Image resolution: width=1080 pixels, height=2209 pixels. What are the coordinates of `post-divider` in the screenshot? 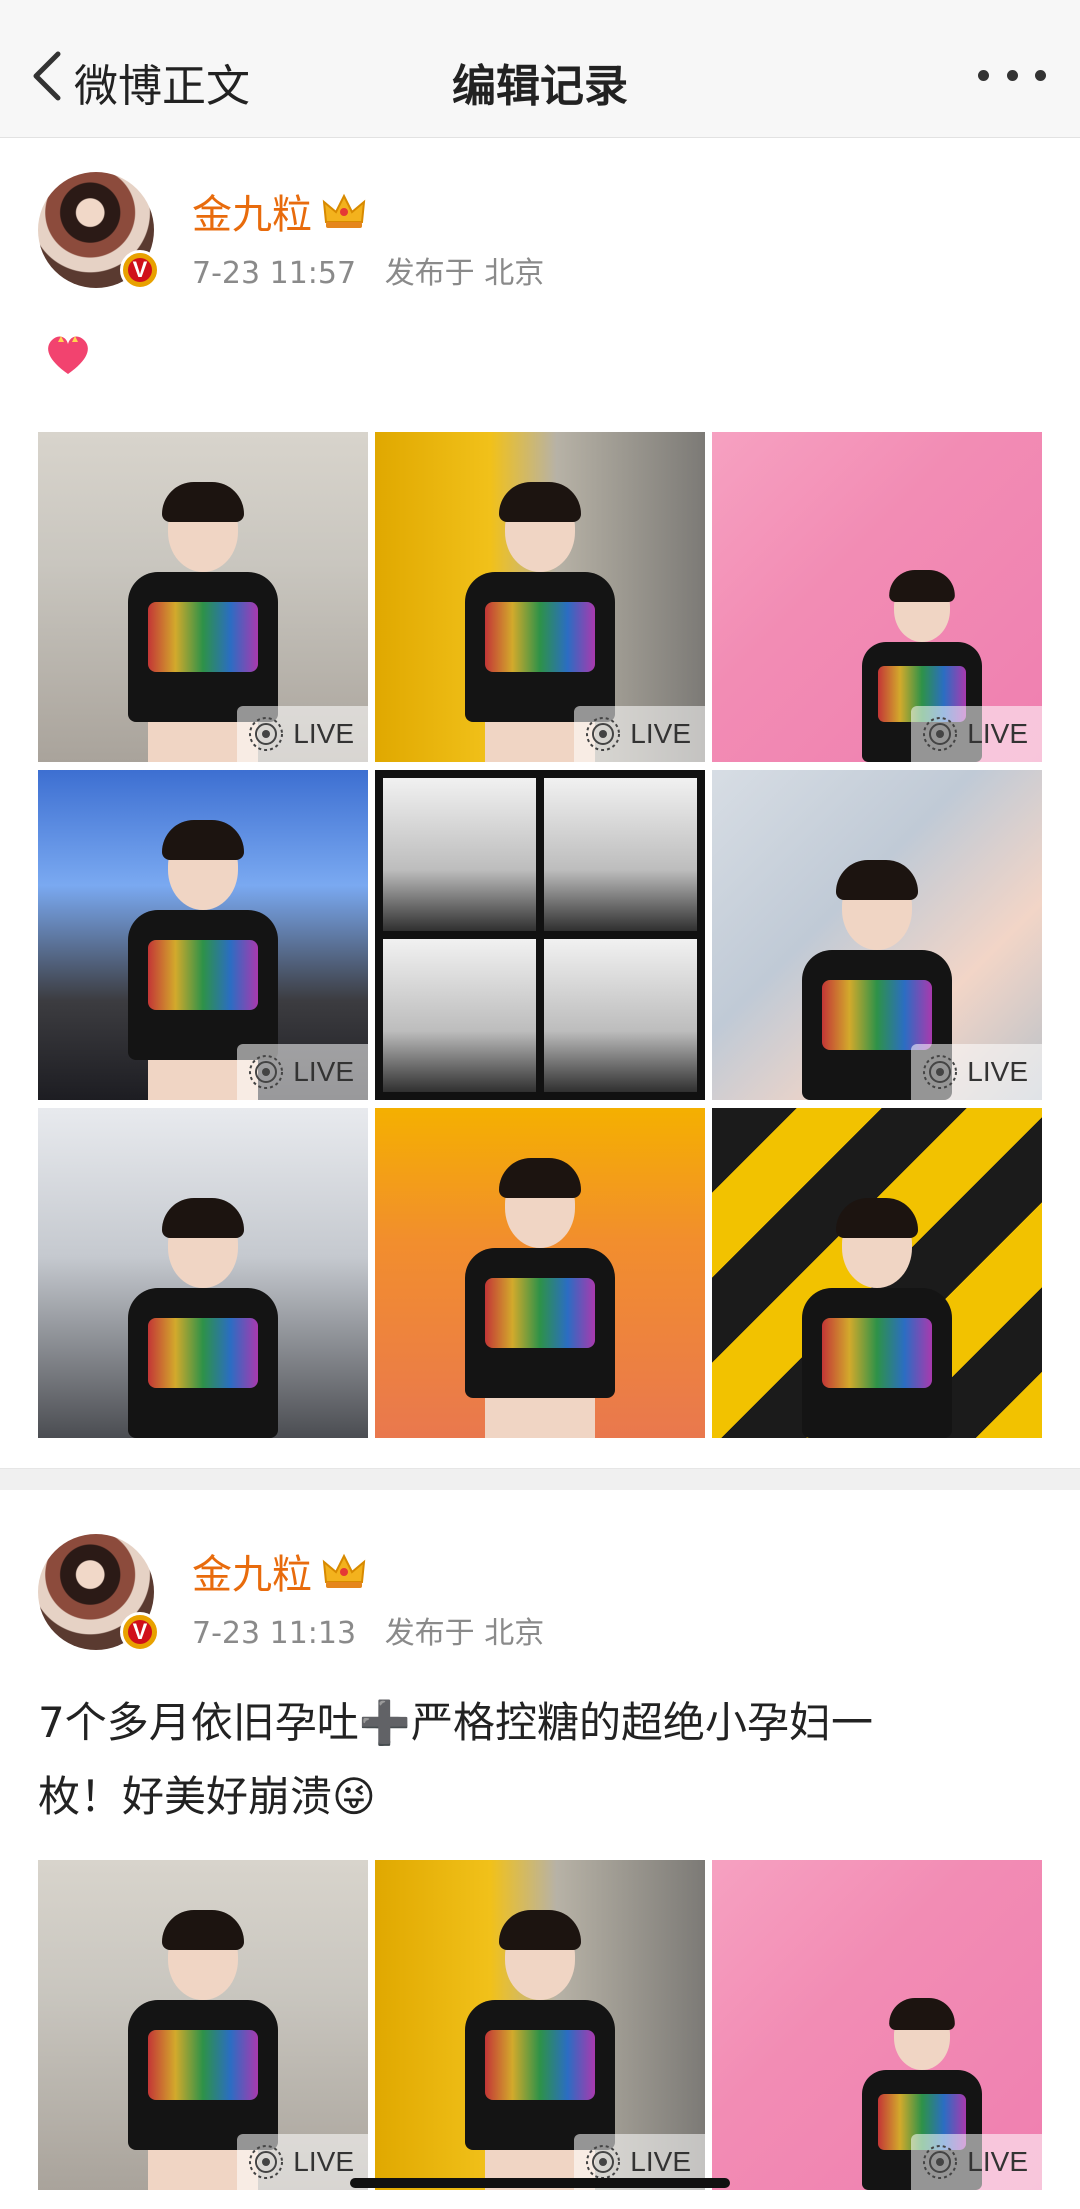 It's located at (540, 1479).